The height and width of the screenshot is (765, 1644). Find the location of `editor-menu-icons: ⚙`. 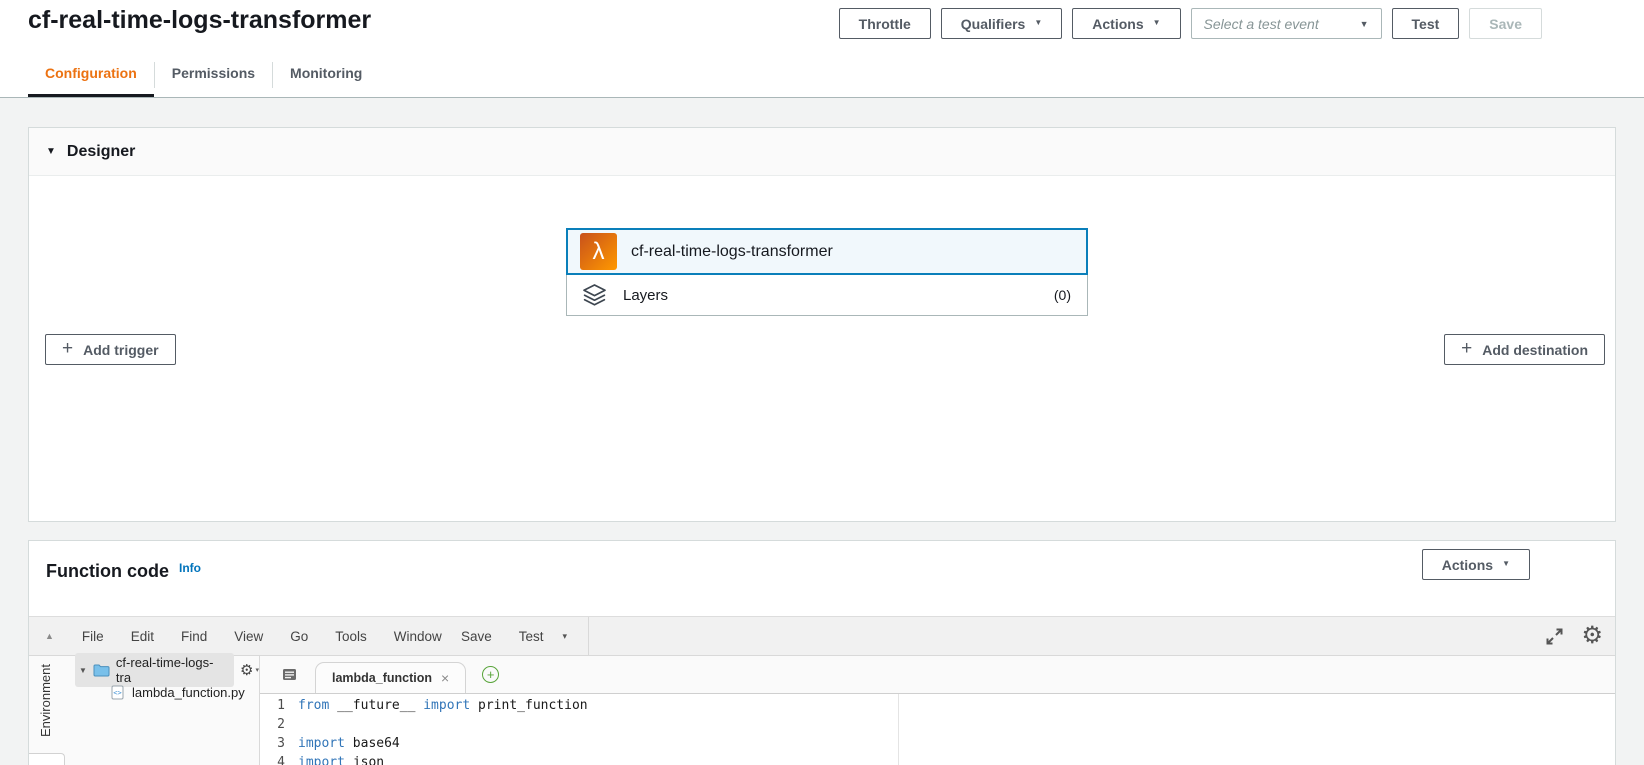

editor-menu-icons: ⚙ is located at coordinates (1574, 636).